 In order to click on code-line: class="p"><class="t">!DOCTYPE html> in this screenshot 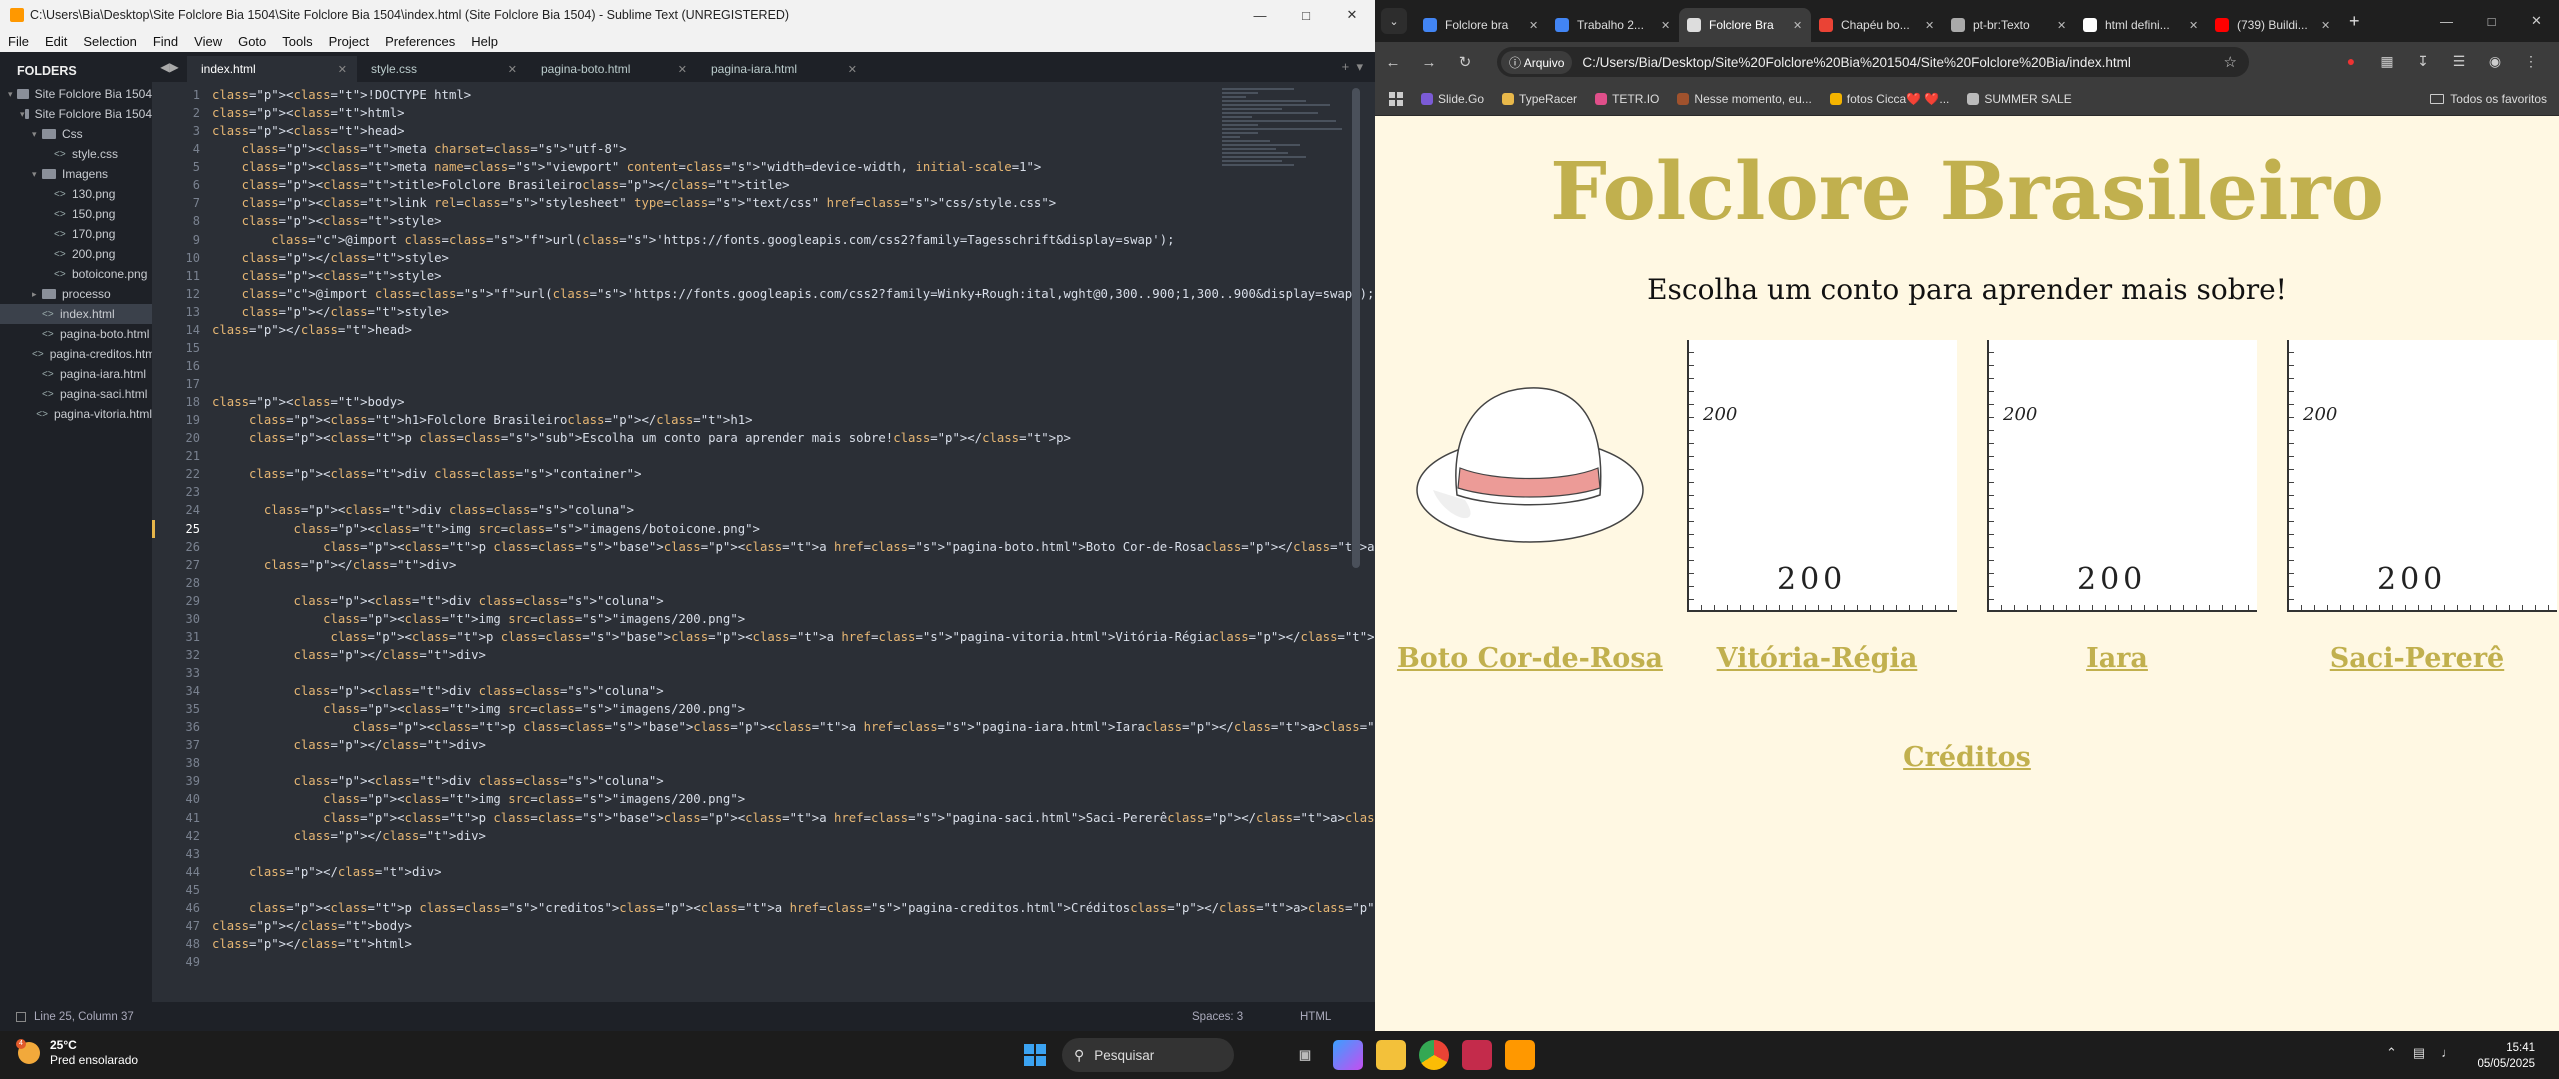, I will do `click(732, 95)`.